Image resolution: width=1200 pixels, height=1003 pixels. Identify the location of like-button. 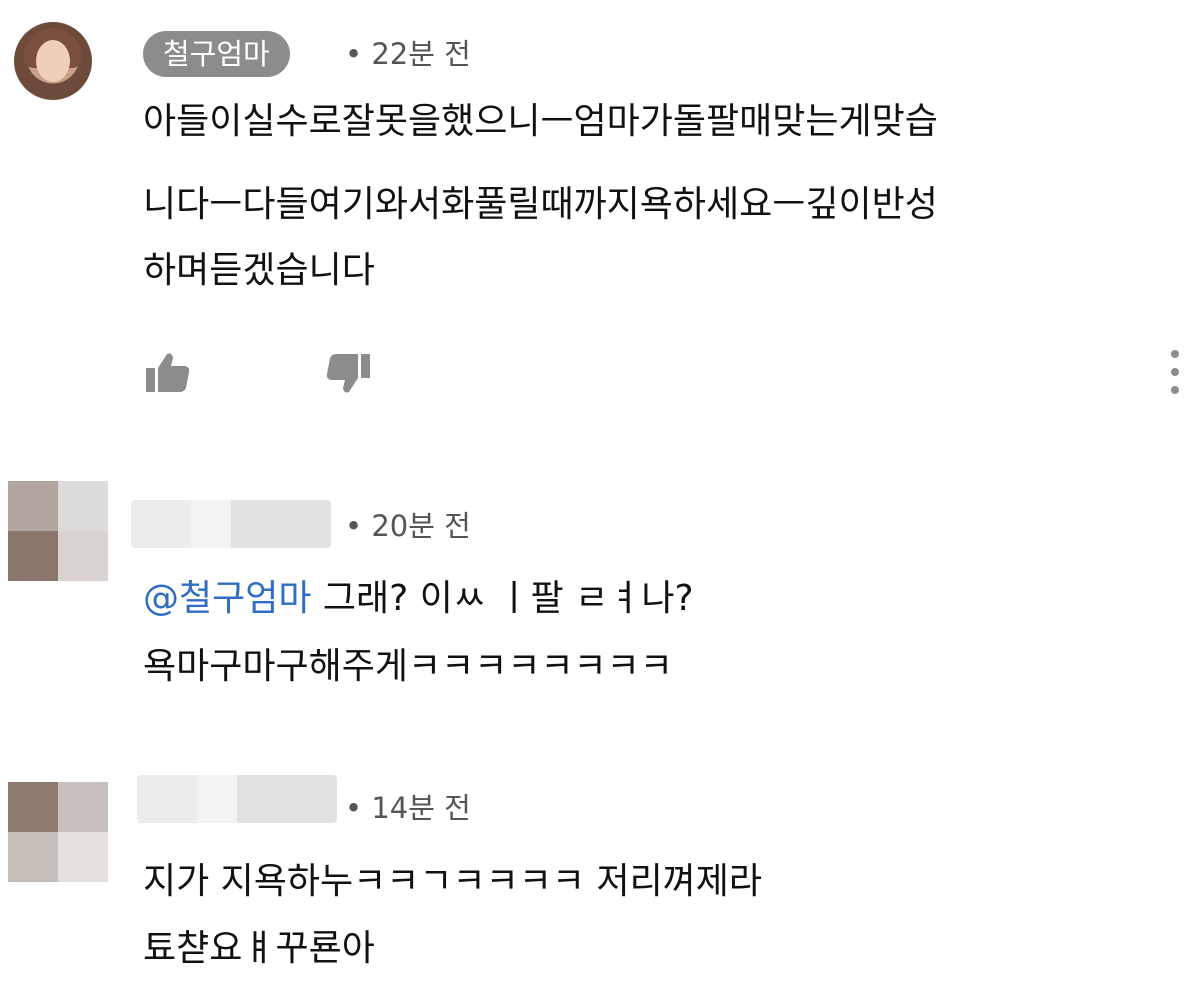
(168, 373).